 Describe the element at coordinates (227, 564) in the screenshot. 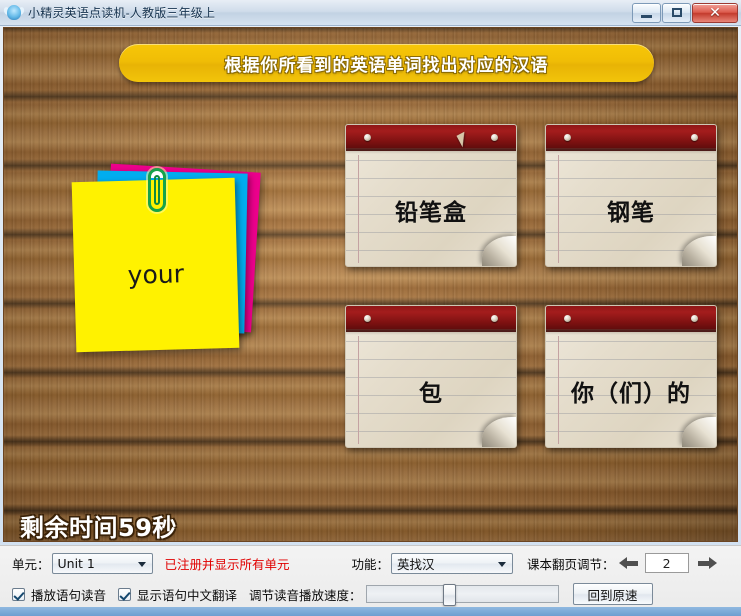

I see `registration-note: 已注册并显示所有单元` at that location.